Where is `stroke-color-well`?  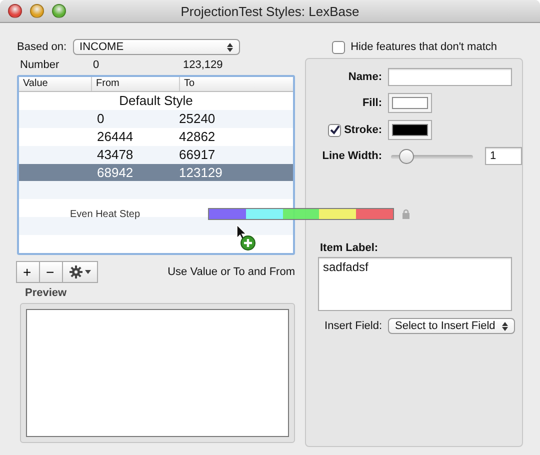 stroke-color-well is located at coordinates (410, 130).